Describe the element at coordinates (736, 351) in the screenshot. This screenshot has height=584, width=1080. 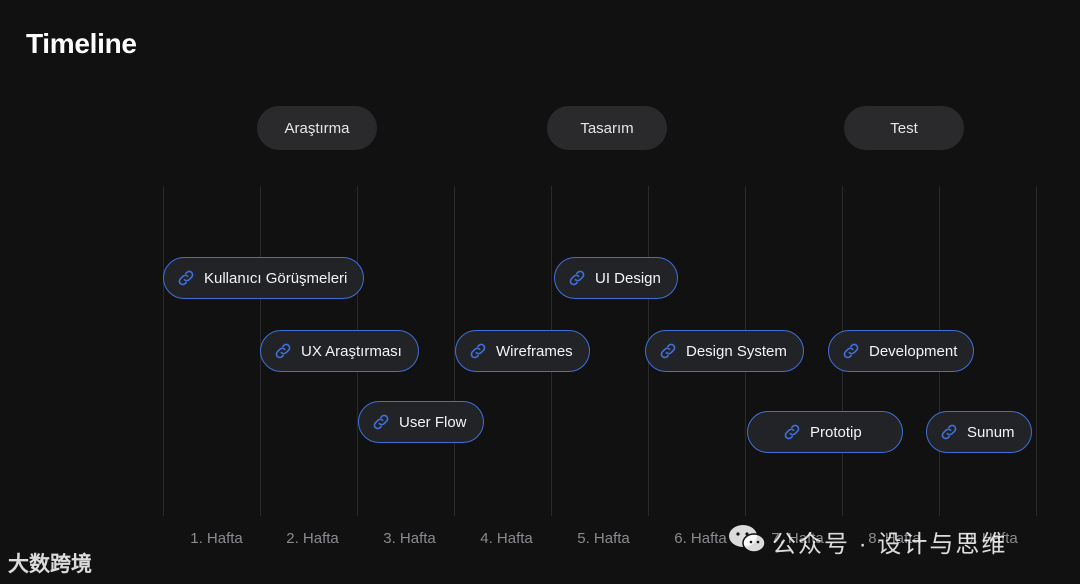
I see `task-label: Design System` at that location.